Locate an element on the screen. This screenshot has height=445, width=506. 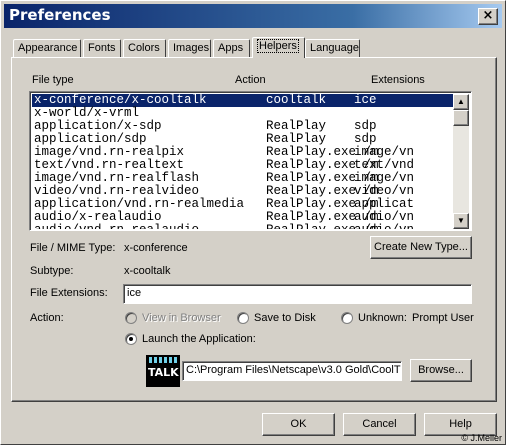
tab-appearance: Appearance is located at coordinates (47, 48).